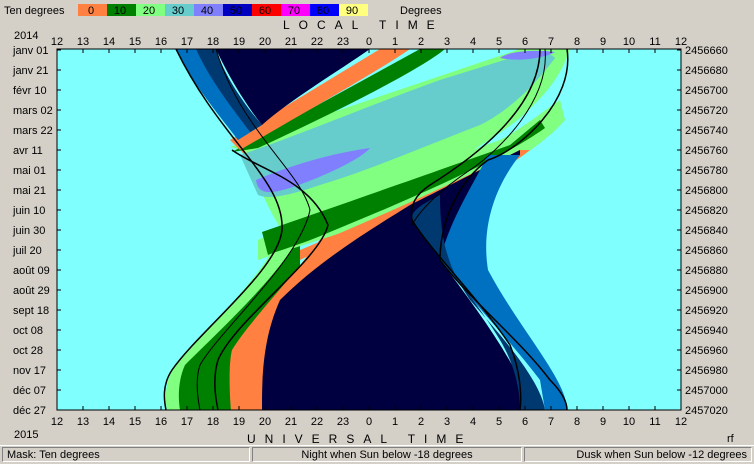 The height and width of the screenshot is (464, 754). What do you see at coordinates (33, 111) in the screenshot?
I see `y-tick-label-left: mars 02` at bounding box center [33, 111].